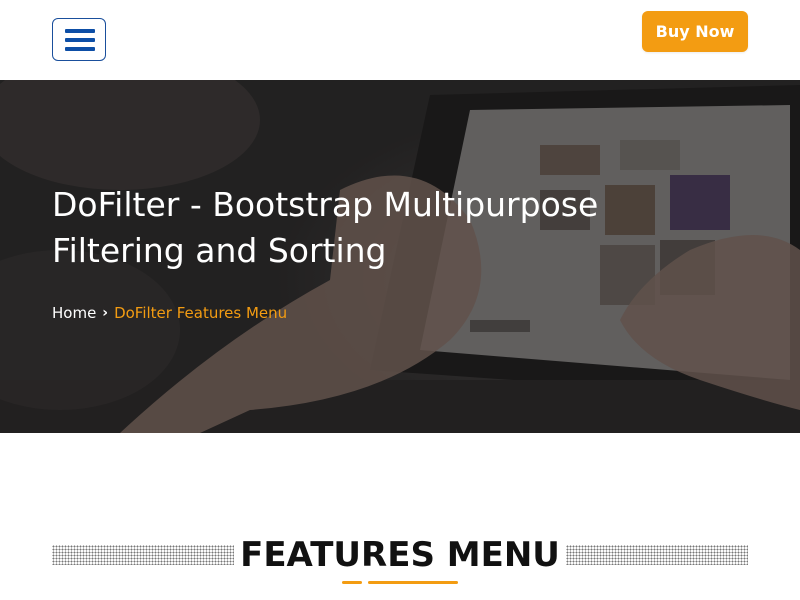 Image resolution: width=800 pixels, height=600 pixels. Describe the element at coordinates (695, 31) in the screenshot. I see `buy-now-button: Buy Now` at that location.